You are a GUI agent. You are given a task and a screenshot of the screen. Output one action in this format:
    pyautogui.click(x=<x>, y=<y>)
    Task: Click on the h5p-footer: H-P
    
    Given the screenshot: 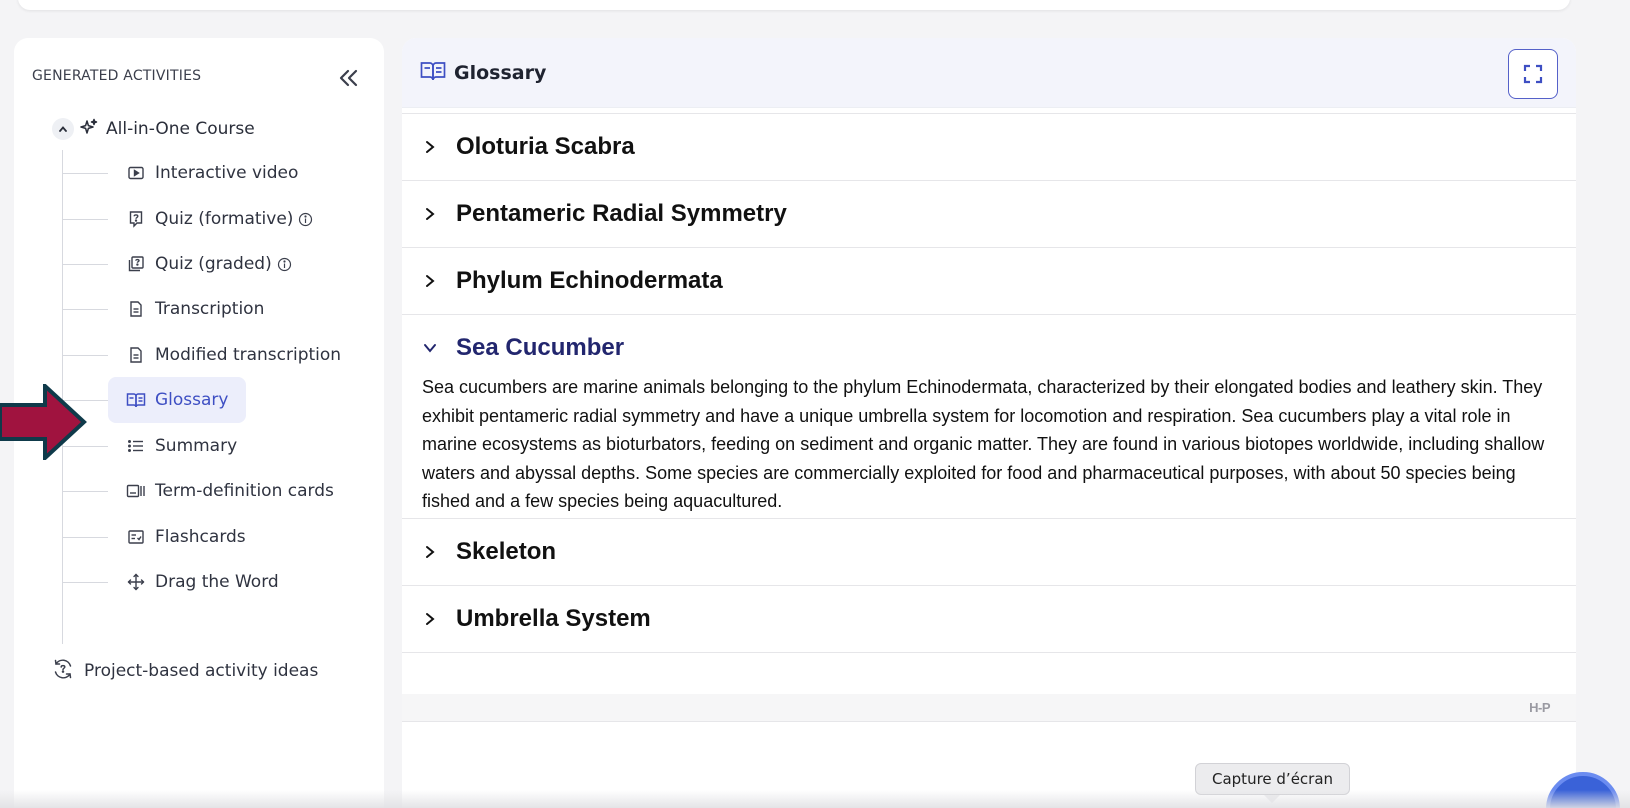 What is the action you would take?
    pyautogui.click(x=989, y=708)
    